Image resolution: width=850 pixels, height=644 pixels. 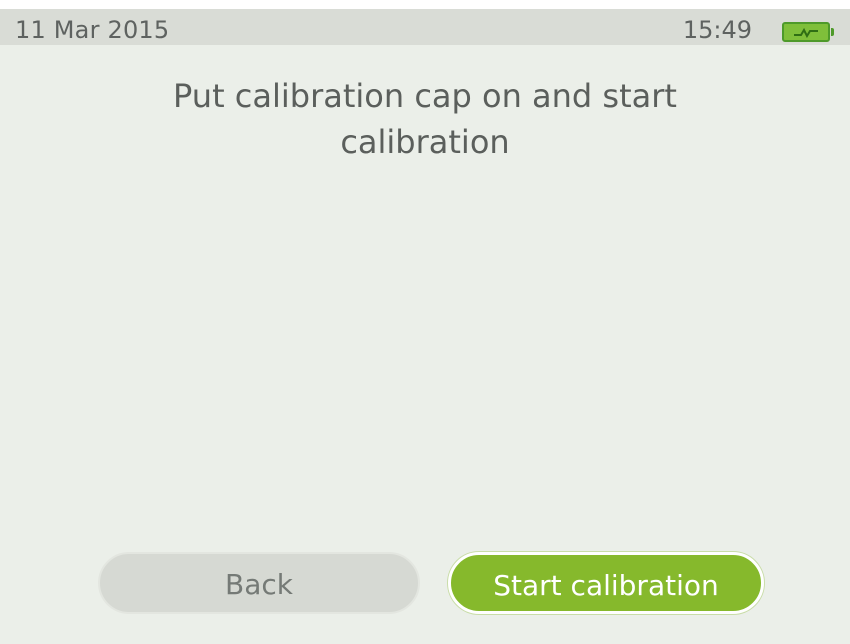 I want to click on battery-charging-icon, so click(x=808, y=32).